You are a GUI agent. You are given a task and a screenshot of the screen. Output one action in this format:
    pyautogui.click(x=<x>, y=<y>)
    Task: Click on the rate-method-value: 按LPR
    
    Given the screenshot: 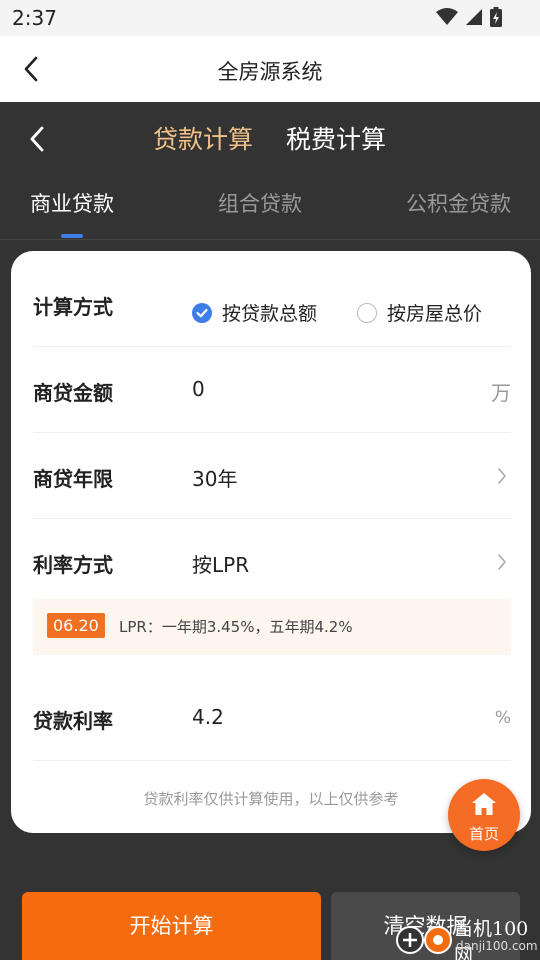 What is the action you would take?
    pyautogui.click(x=220, y=563)
    